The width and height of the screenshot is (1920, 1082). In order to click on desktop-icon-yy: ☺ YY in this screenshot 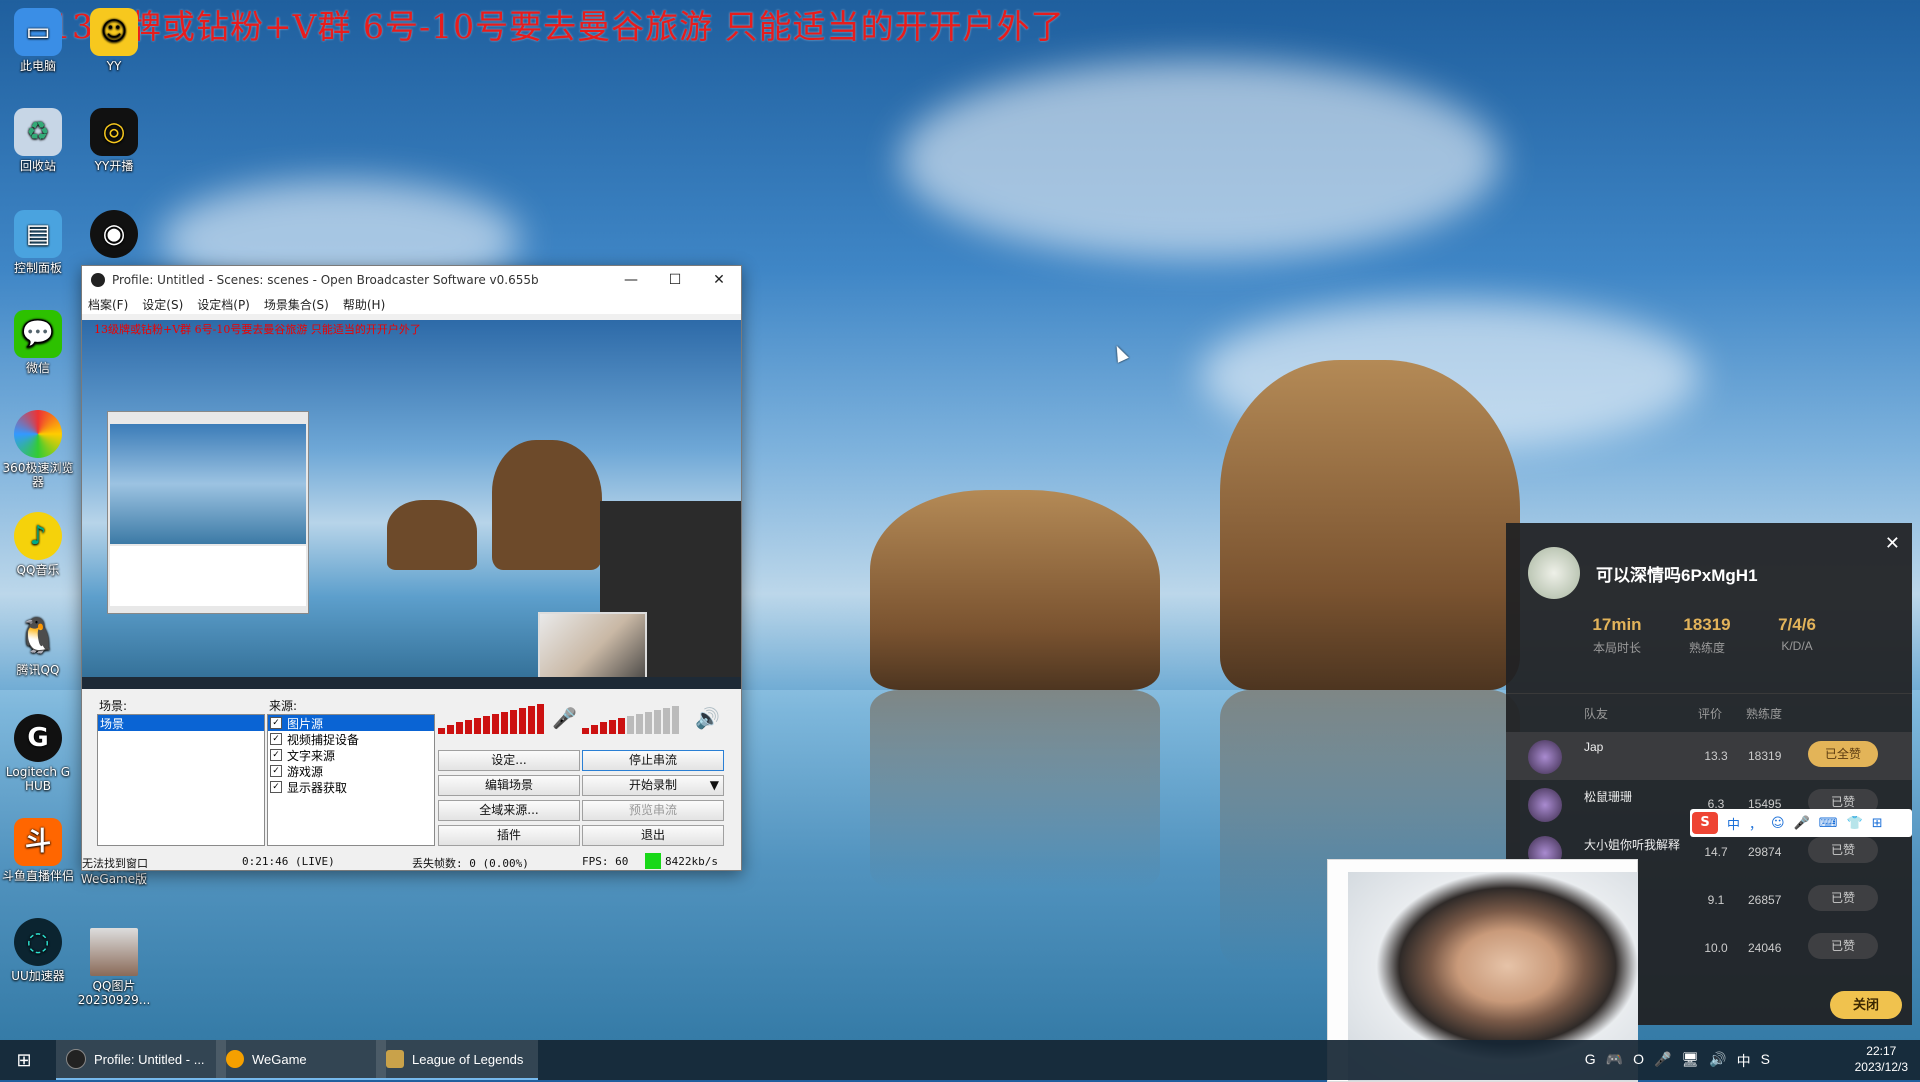, I will do `click(114, 40)`.